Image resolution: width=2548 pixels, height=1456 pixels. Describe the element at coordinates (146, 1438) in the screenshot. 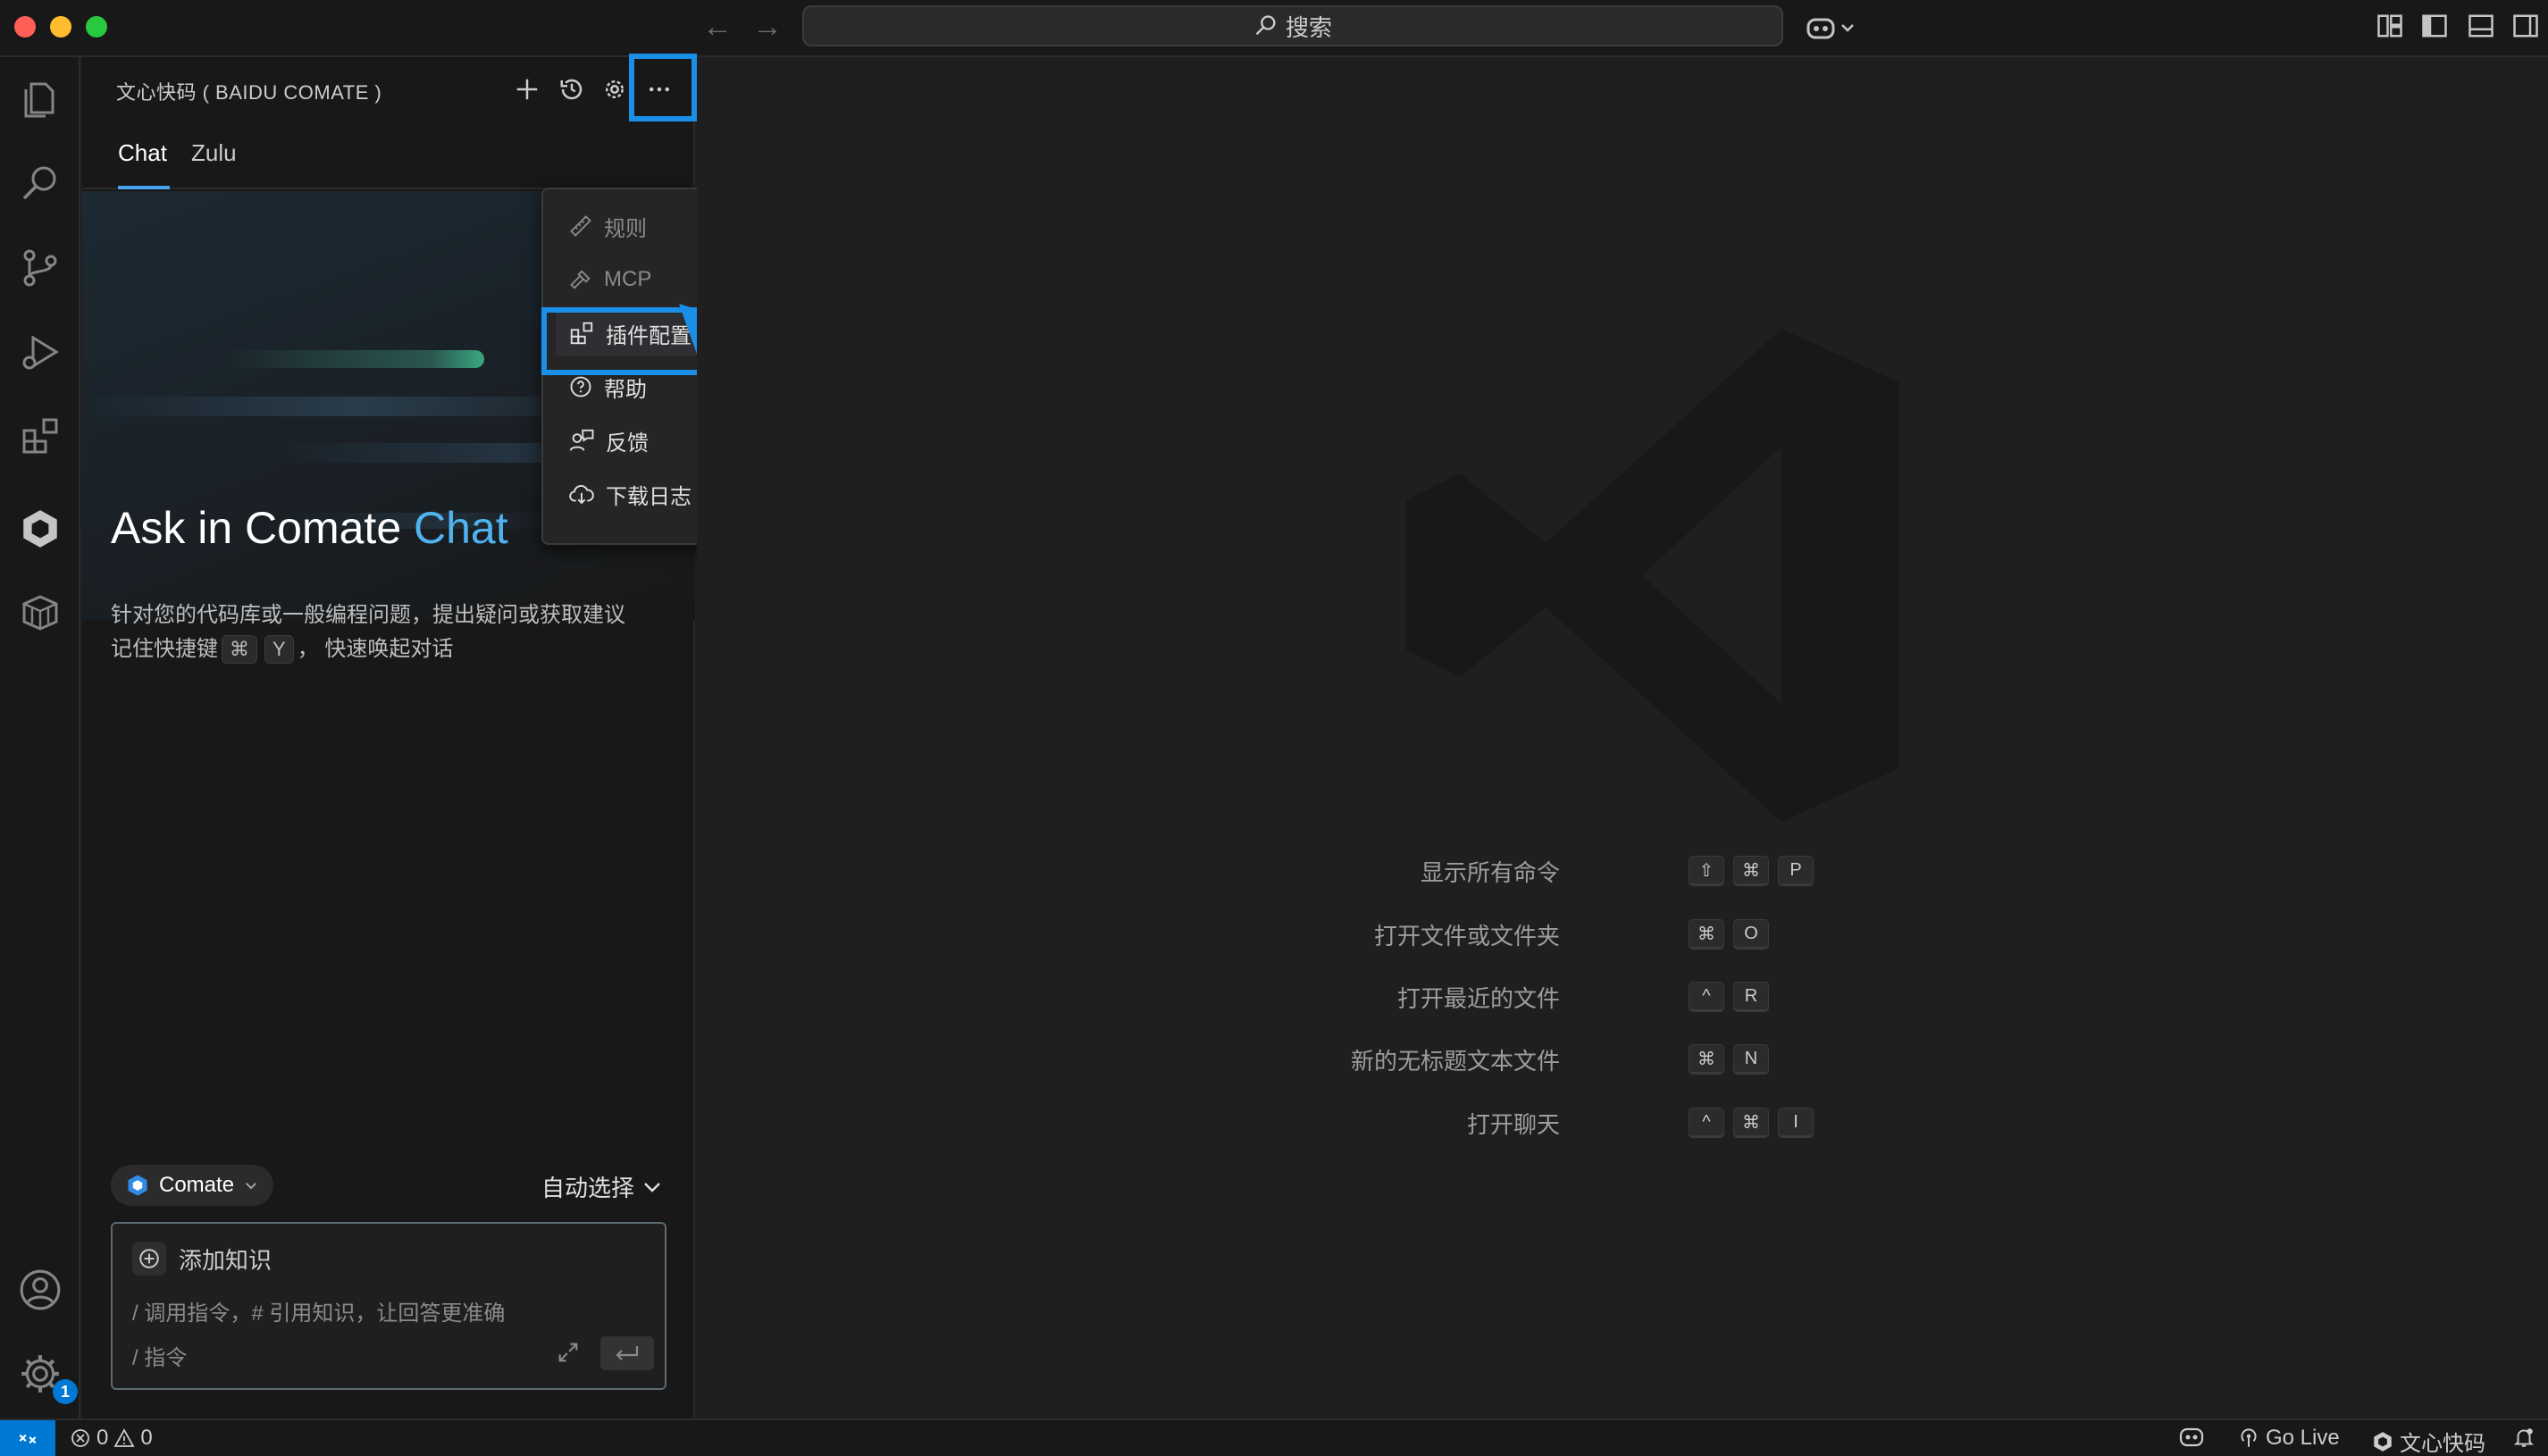

I see `warning-count: 0` at that location.